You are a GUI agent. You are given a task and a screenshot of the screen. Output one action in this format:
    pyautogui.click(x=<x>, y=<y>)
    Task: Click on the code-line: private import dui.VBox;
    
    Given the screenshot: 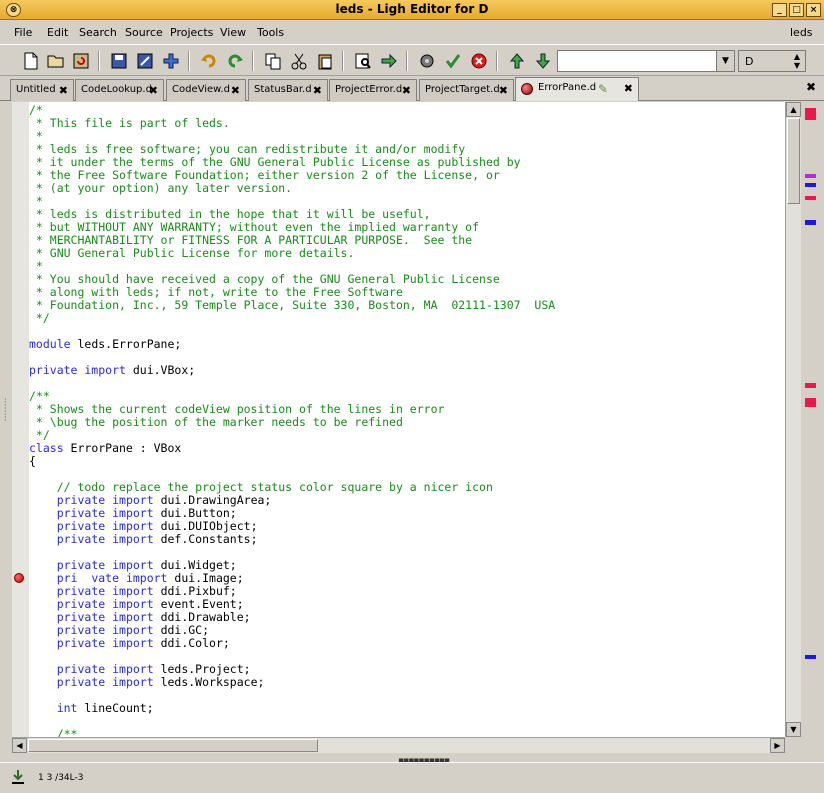 What is the action you would take?
    pyautogui.click(x=292, y=370)
    